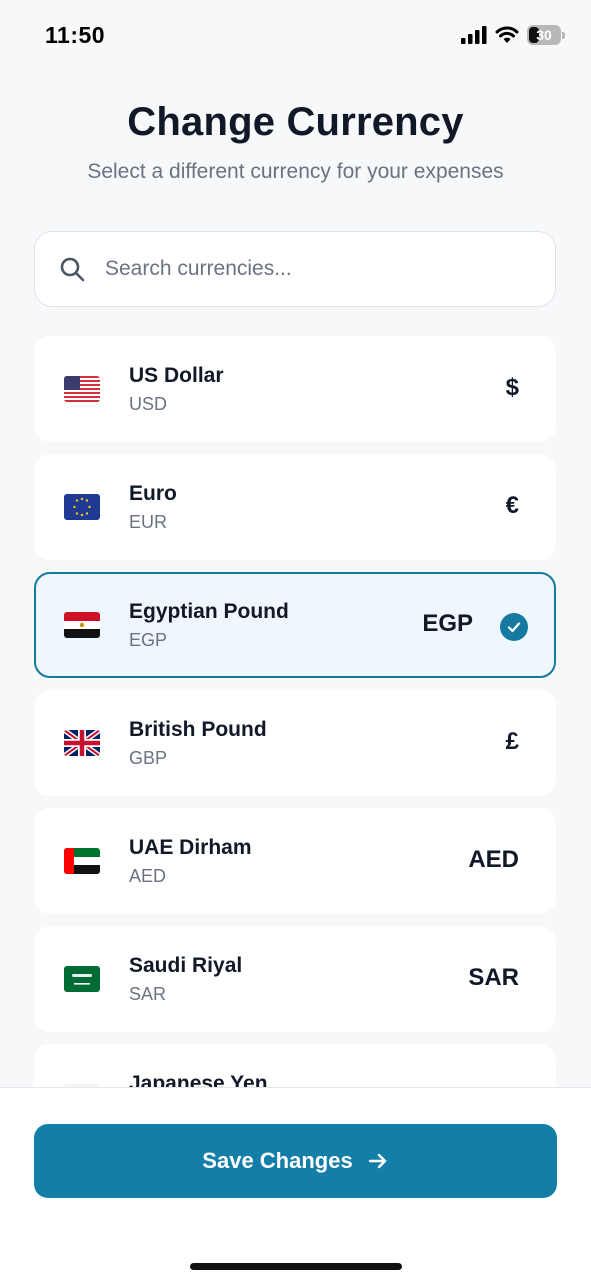  What do you see at coordinates (512, 387) in the screenshot?
I see `currency-symbol: $` at bounding box center [512, 387].